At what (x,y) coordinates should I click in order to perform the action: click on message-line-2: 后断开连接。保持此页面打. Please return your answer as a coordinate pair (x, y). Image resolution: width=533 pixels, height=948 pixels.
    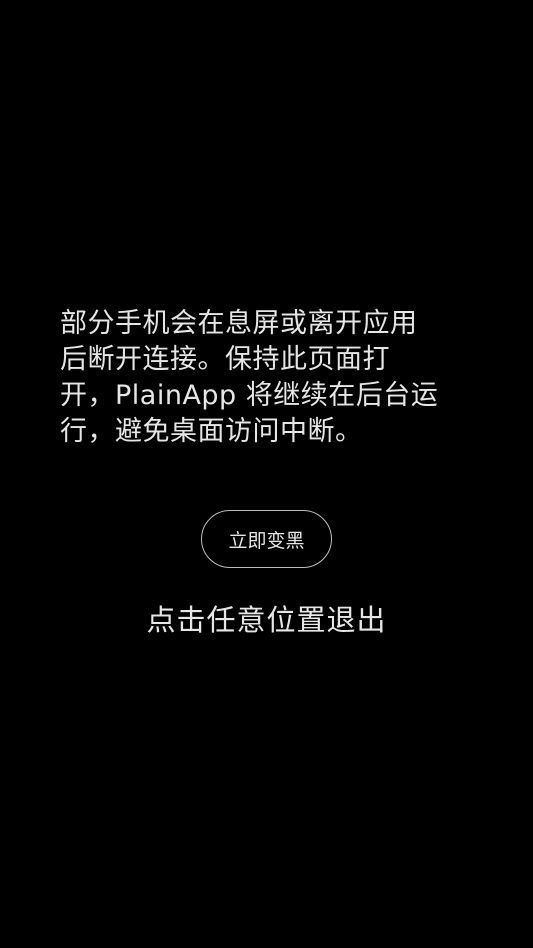
    Looking at the image, I should click on (225, 359).